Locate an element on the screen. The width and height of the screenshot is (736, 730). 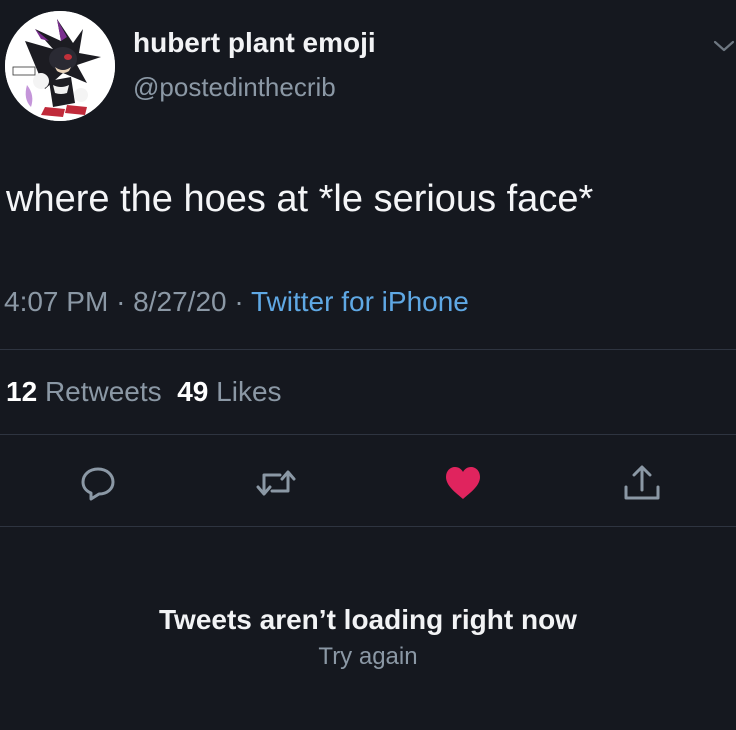
author-handle: @postedinthecrib is located at coordinates (234, 87).